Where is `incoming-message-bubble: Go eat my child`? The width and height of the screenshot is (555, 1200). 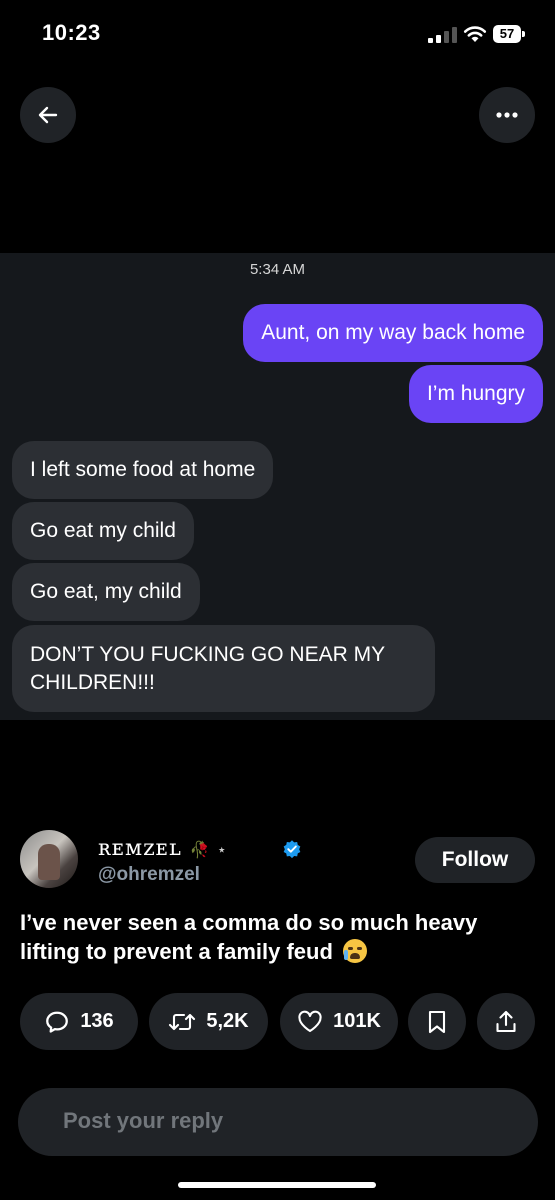
incoming-message-bubble: Go eat my child is located at coordinates (103, 531).